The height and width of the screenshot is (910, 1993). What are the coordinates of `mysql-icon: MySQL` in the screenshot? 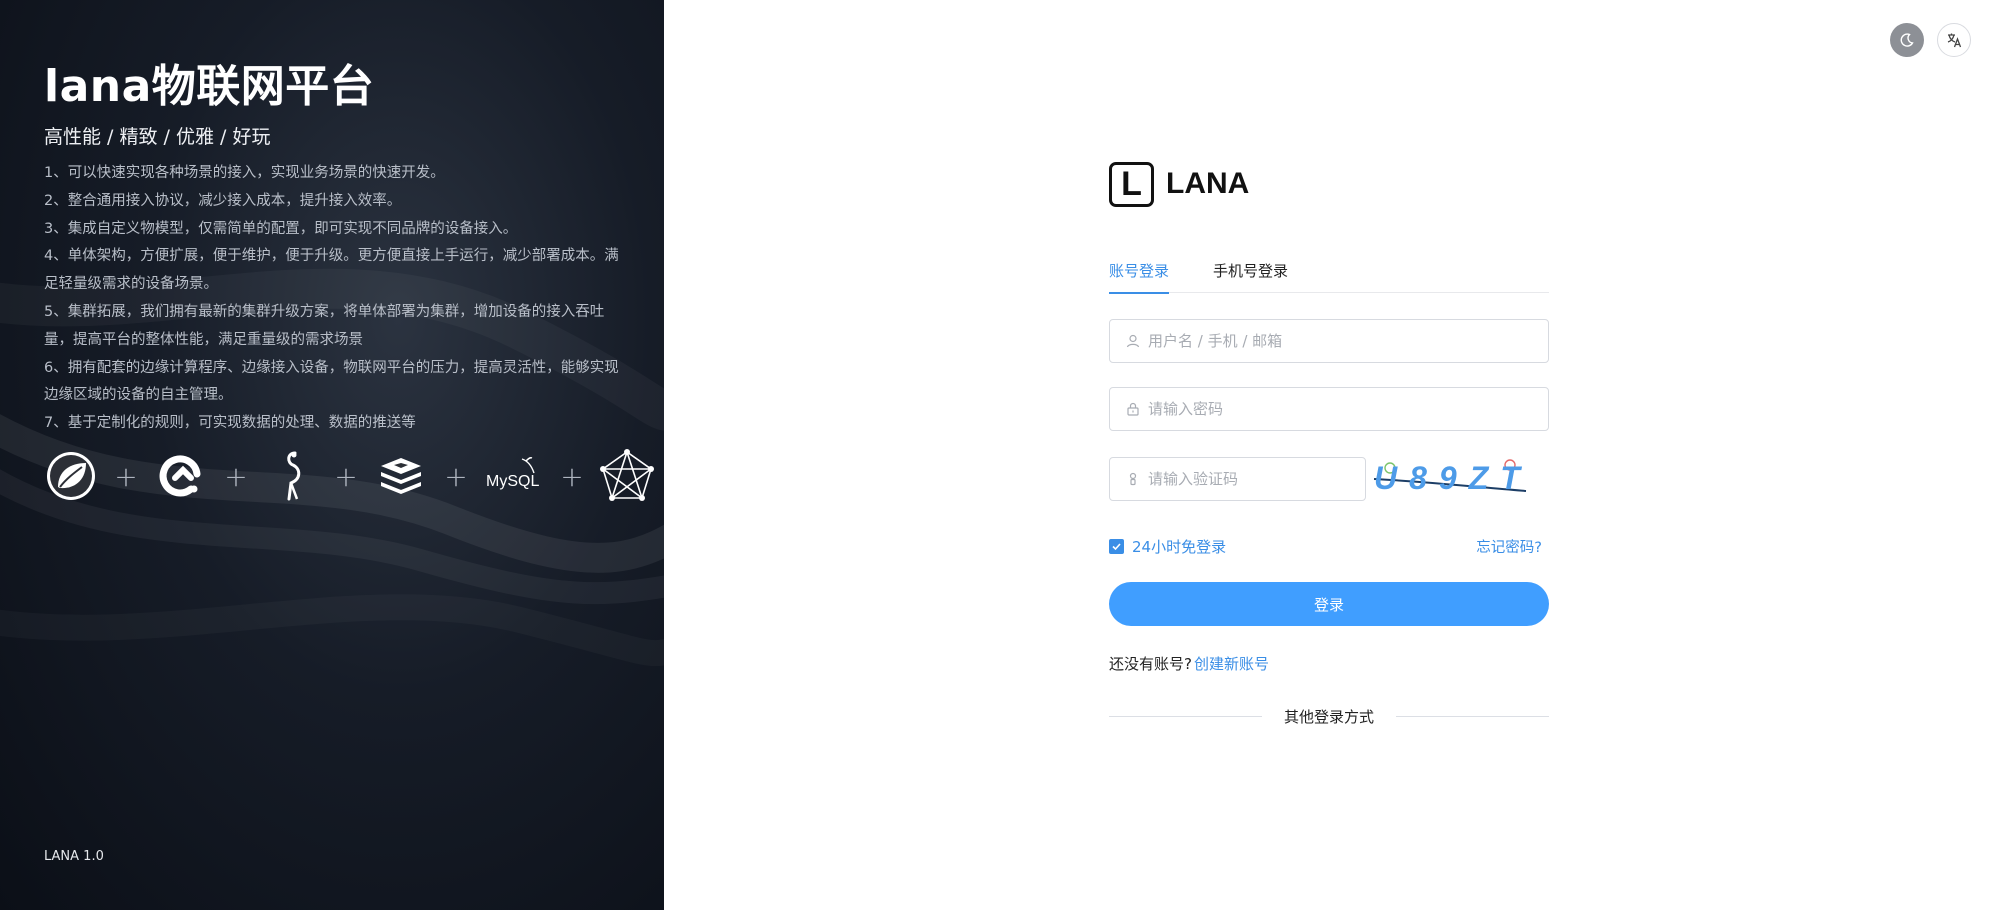 It's located at (514, 476).